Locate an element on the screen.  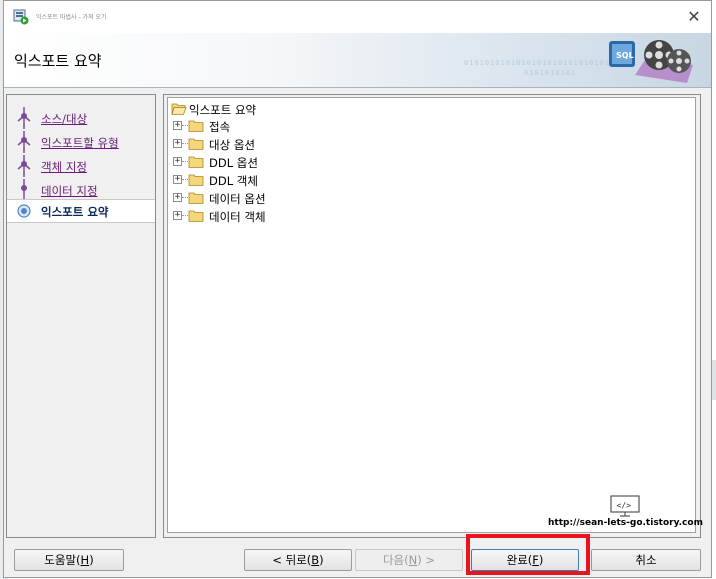
watermark-url: http://sean-lets-go.tistory.com is located at coordinates (625, 523).